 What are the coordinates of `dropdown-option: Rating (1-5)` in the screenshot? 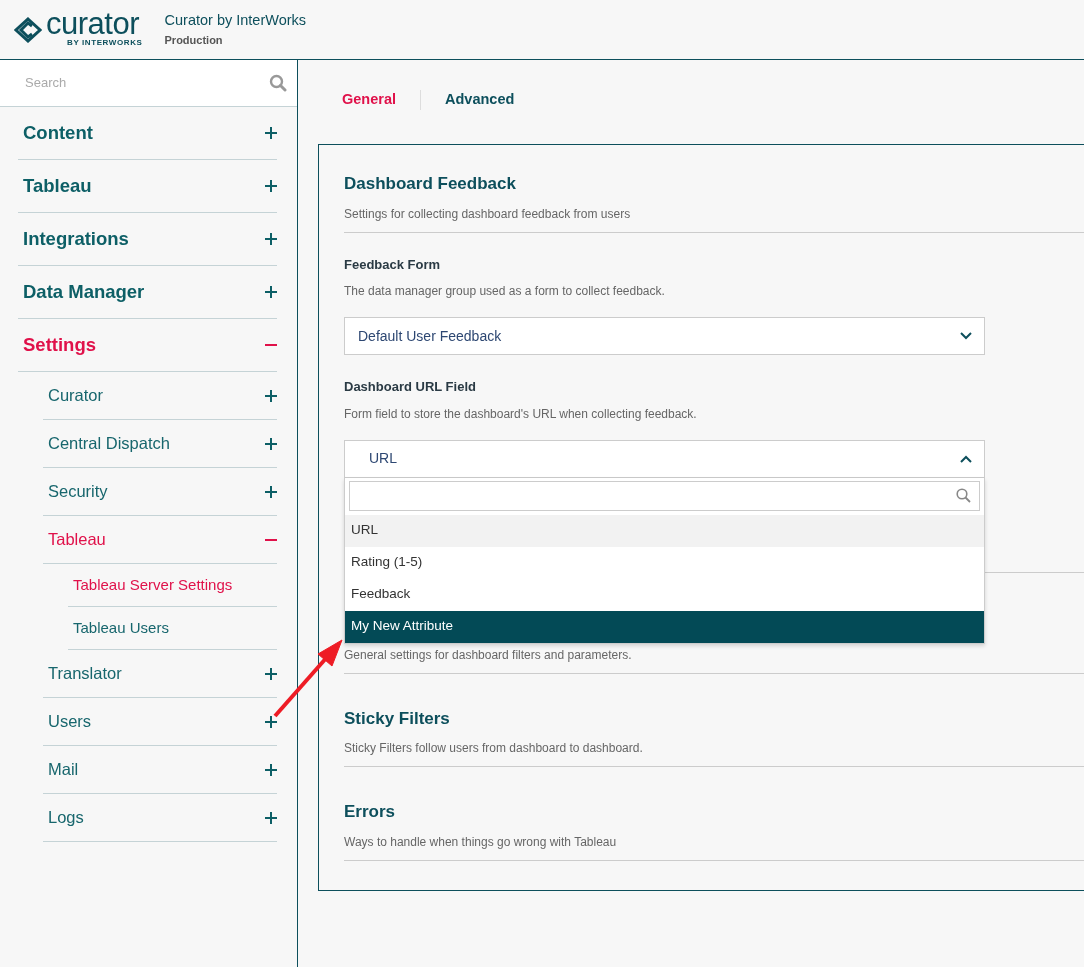 It's located at (664, 562).